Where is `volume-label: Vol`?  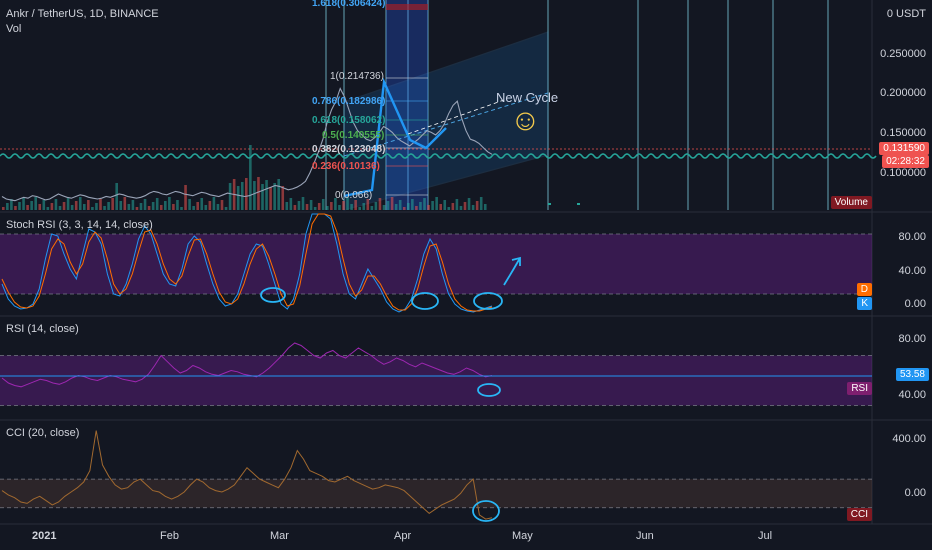 volume-label: Vol is located at coordinates (14, 29).